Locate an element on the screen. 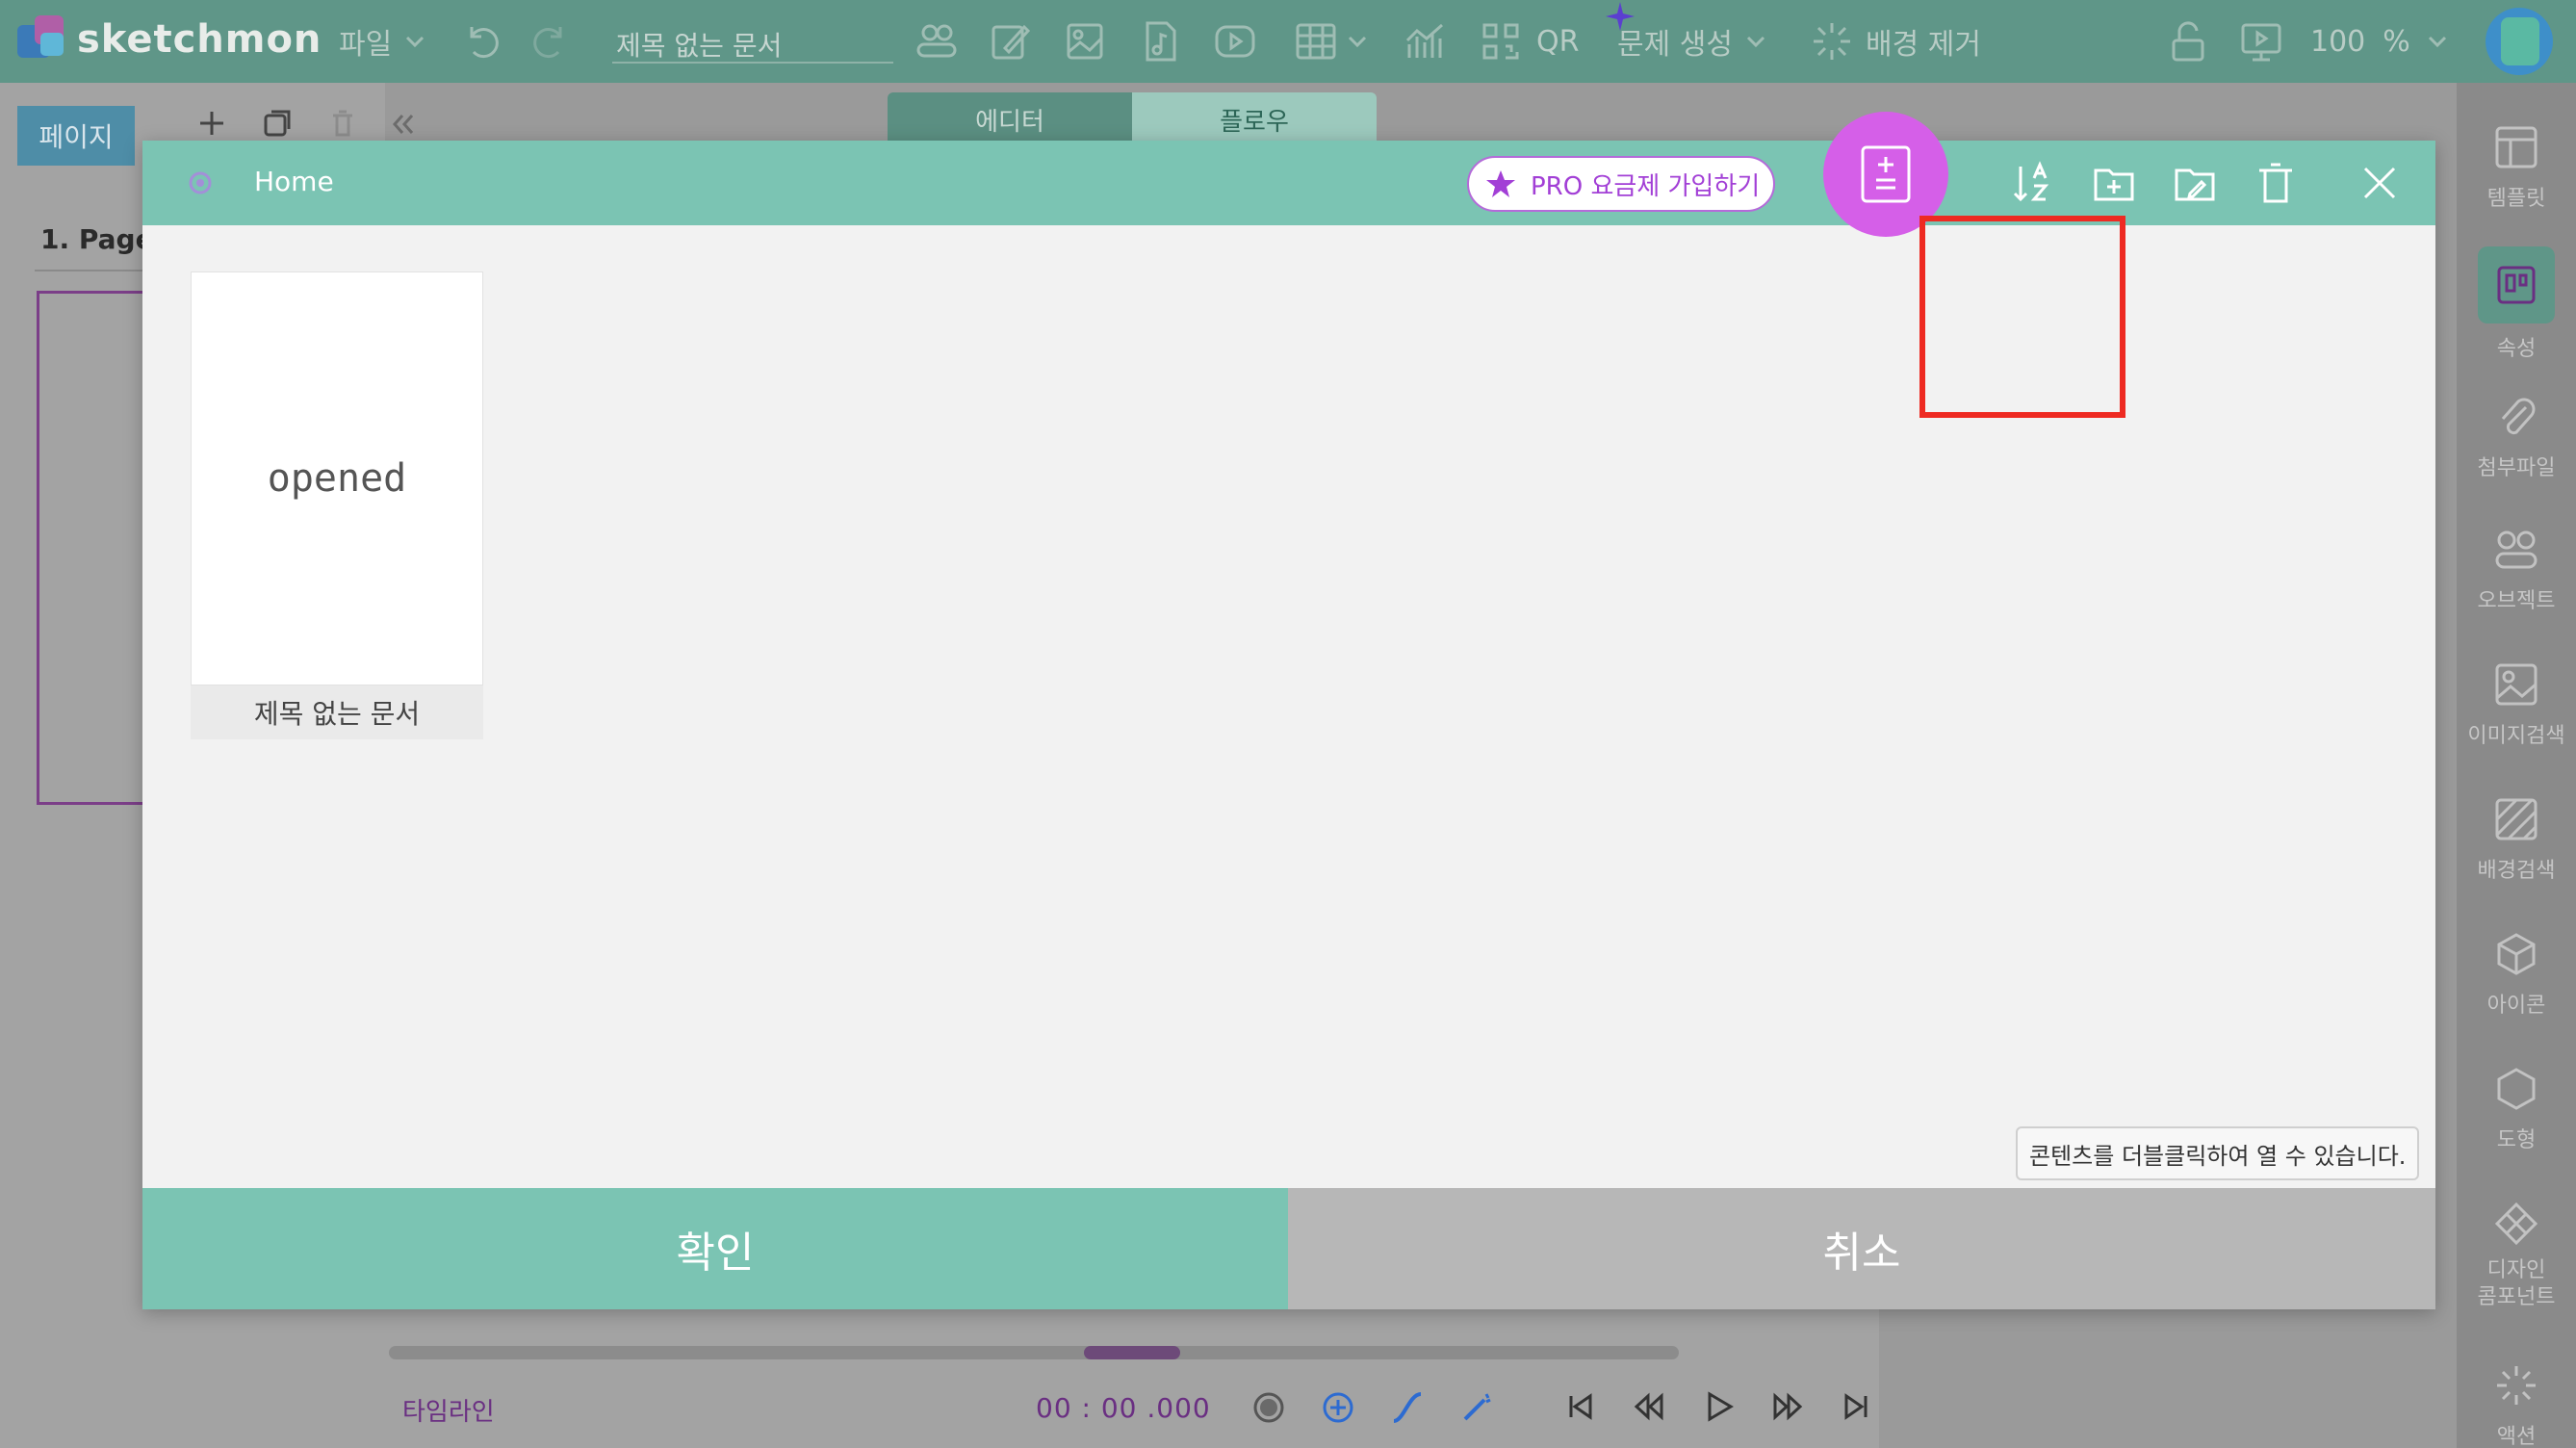  new-folder-button is located at coordinates (2114, 183).